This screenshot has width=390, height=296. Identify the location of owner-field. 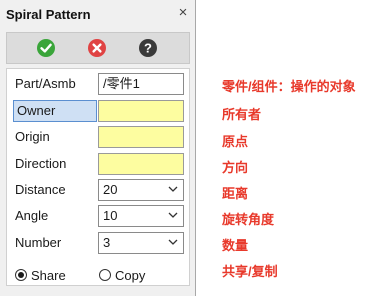
(141, 111).